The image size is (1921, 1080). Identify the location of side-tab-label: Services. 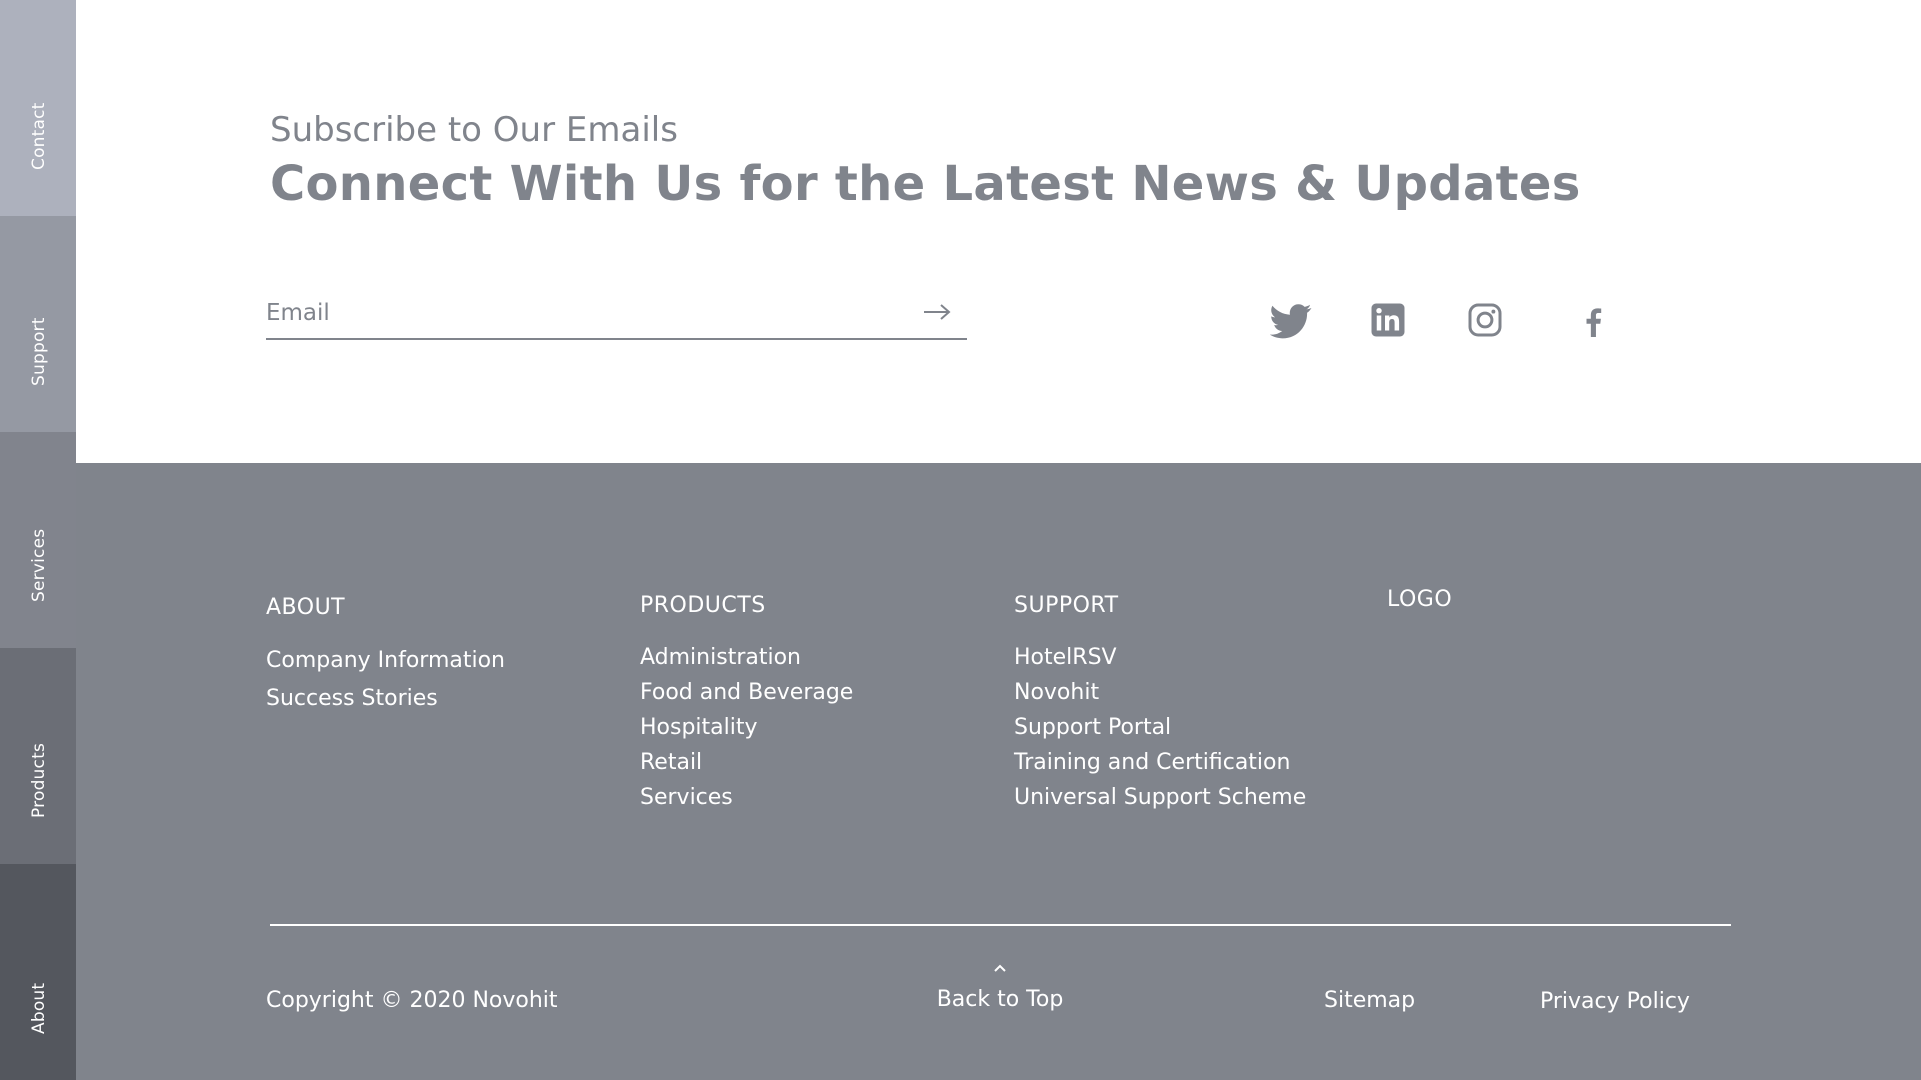
(39, 565).